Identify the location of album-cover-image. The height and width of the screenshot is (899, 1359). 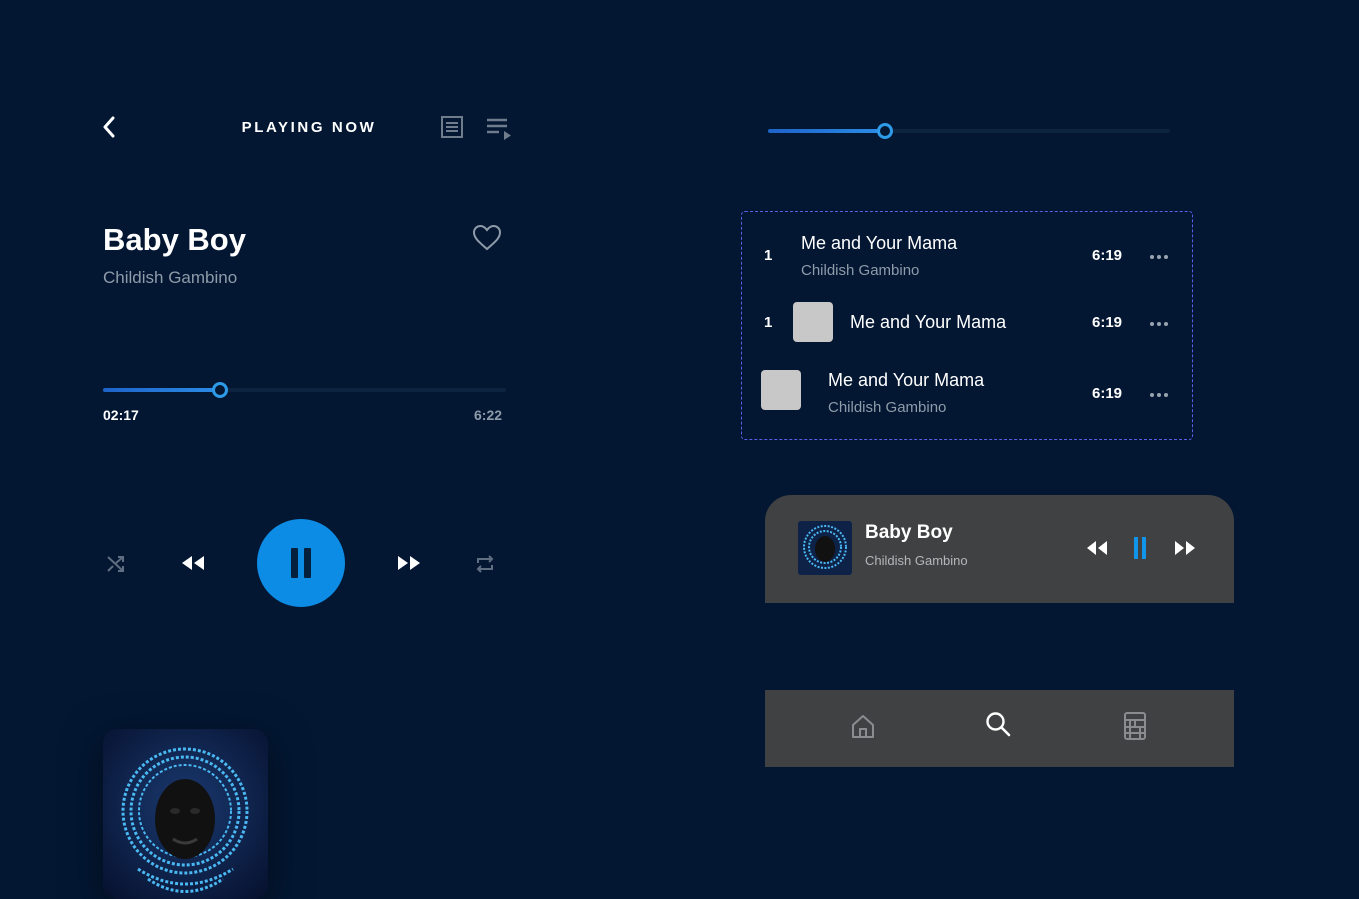
(185, 814).